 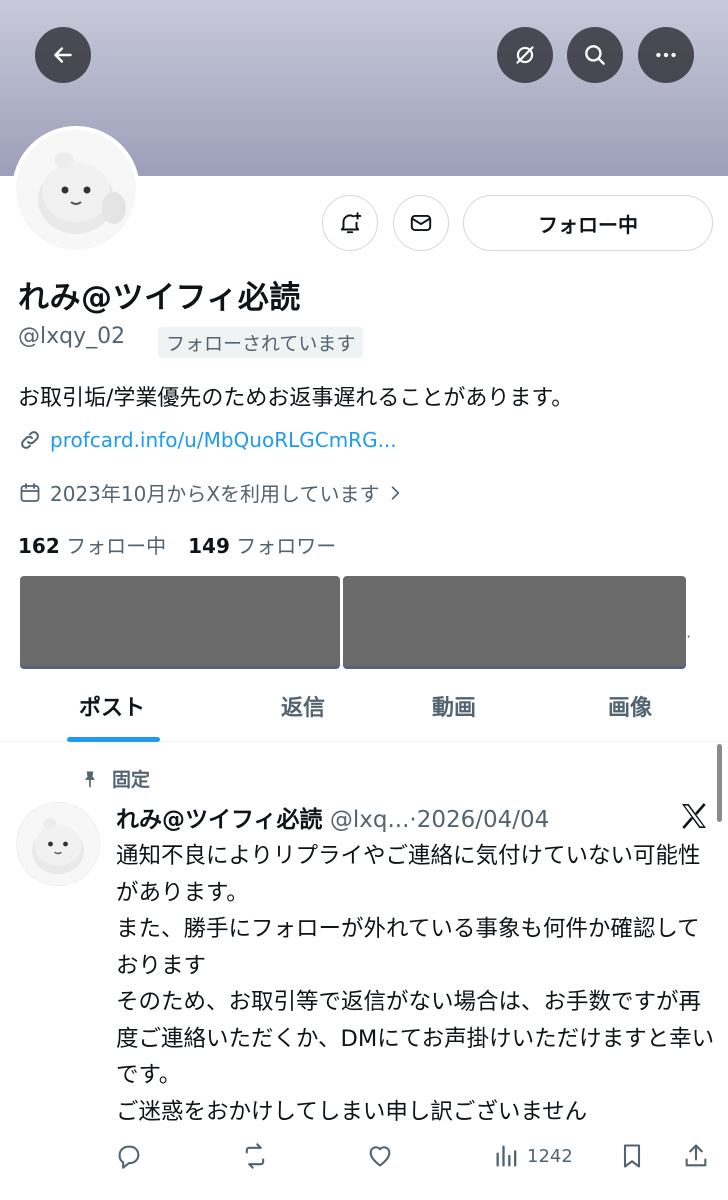 I want to click on joined-row: 2023年10月からXを利用しています, so click(x=215, y=492).